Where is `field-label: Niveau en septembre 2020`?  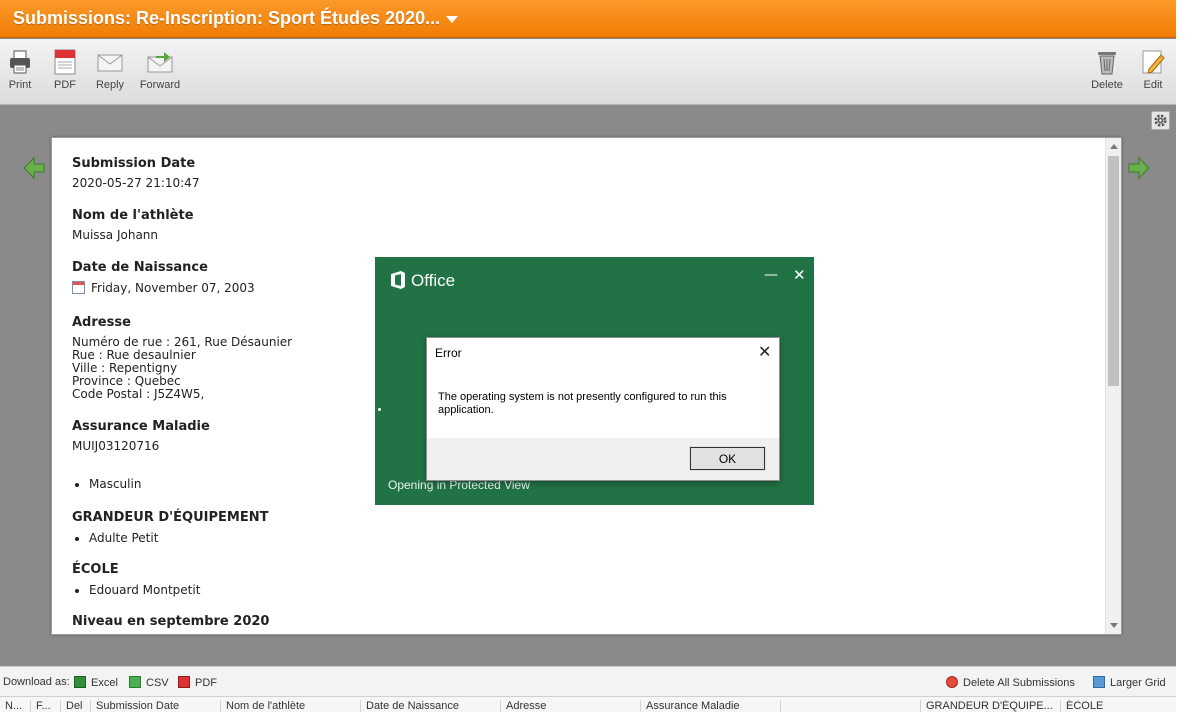 field-label: Niveau en septembre 2020 is located at coordinates (171, 621).